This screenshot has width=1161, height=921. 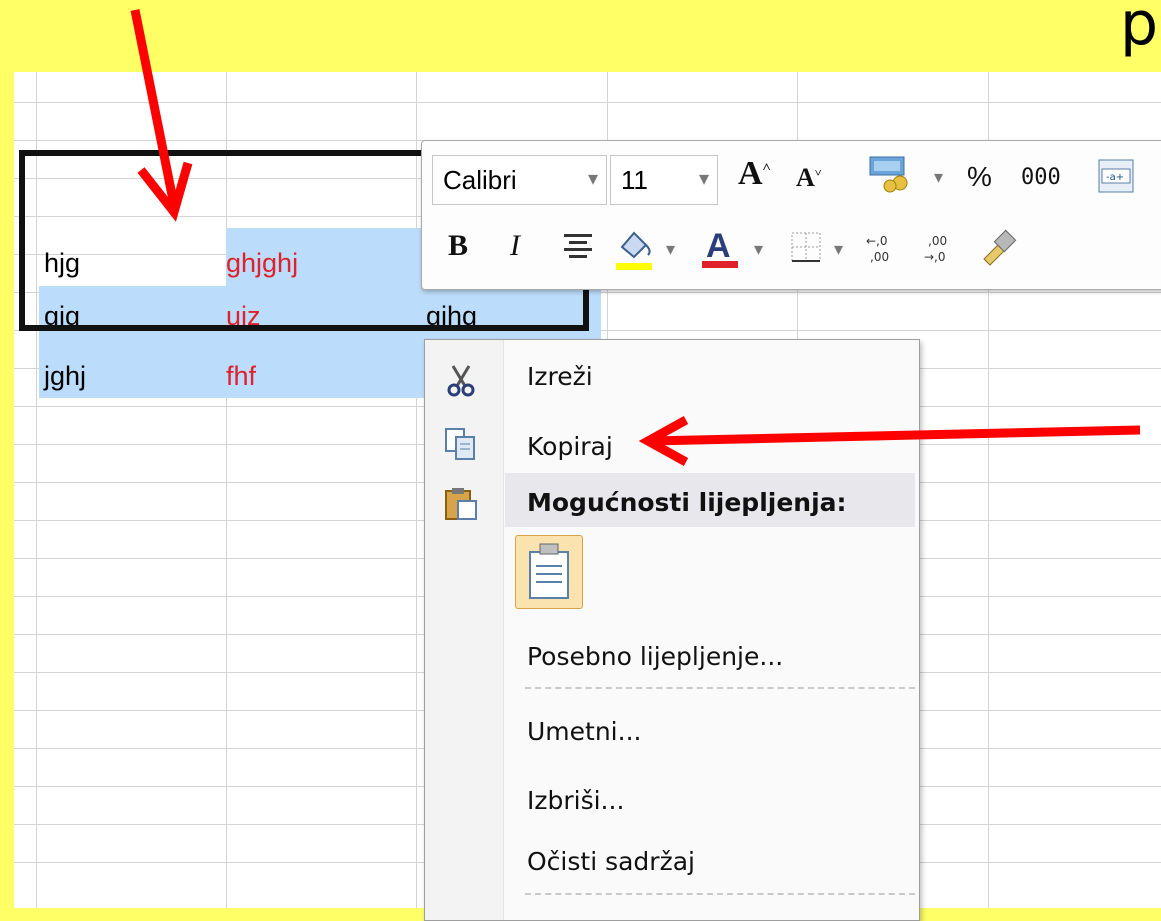 I want to click on paste-option-button, so click(x=549, y=572).